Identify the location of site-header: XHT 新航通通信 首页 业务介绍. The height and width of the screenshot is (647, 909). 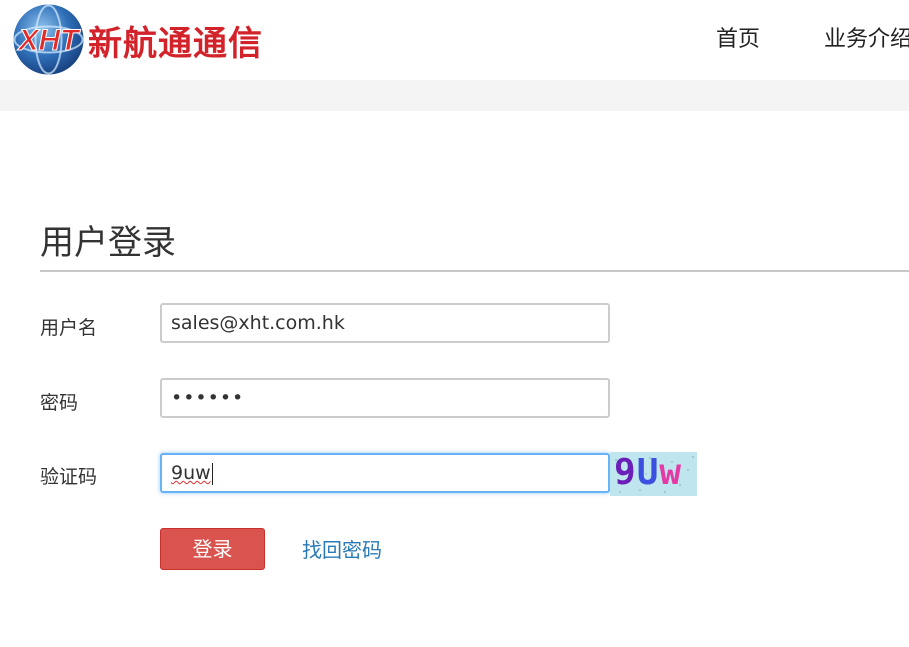
(454, 40).